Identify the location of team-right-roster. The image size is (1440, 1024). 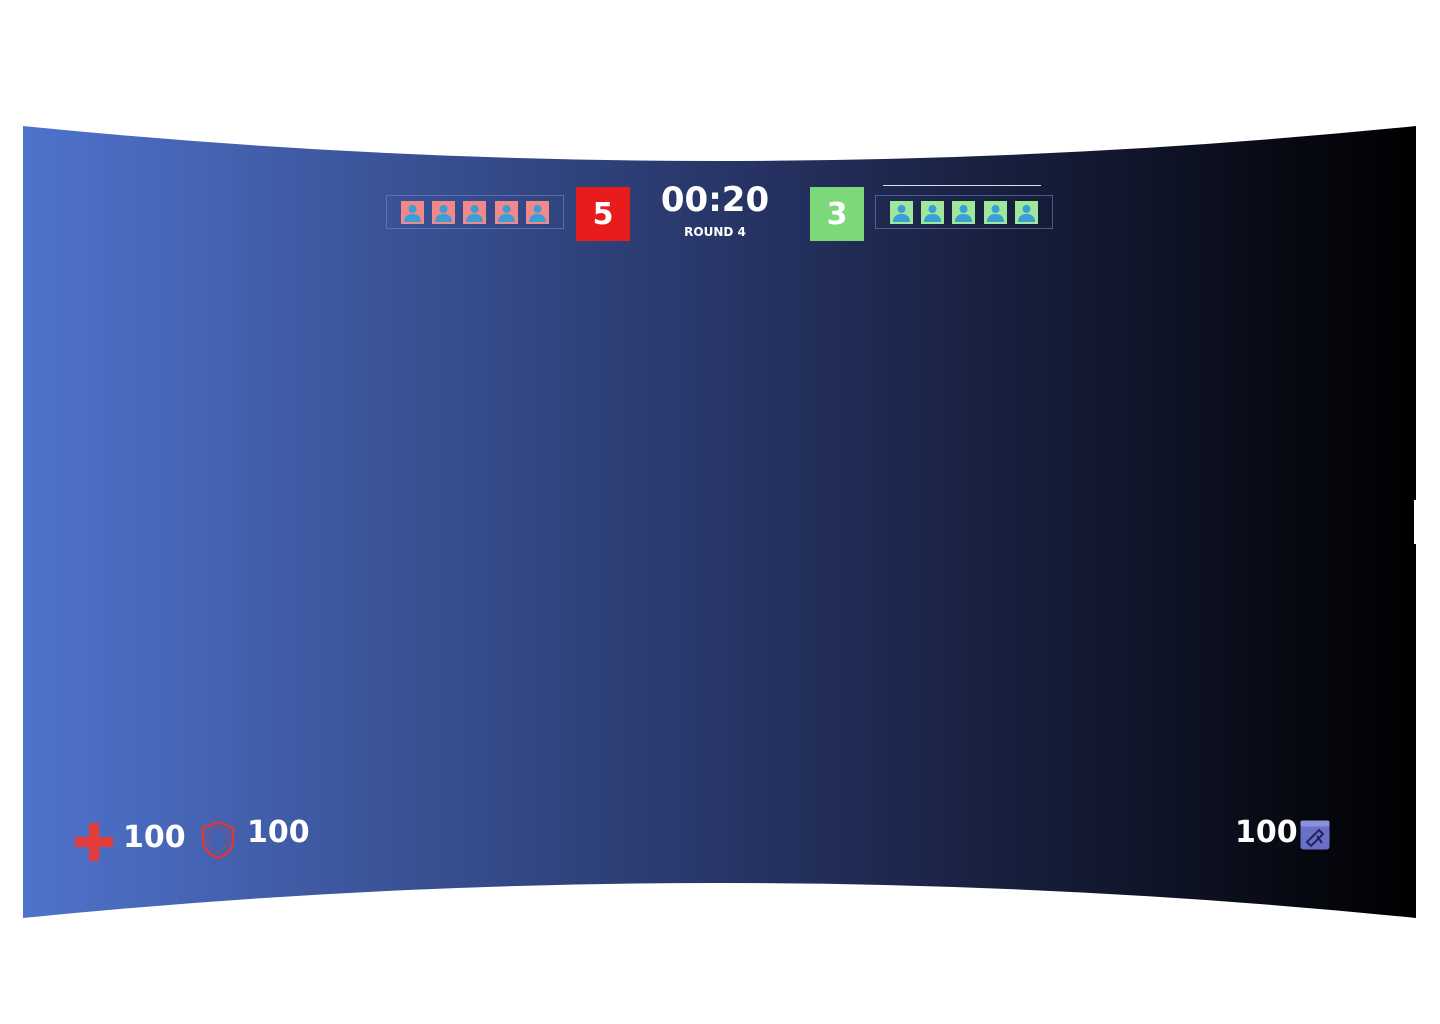
(964, 212).